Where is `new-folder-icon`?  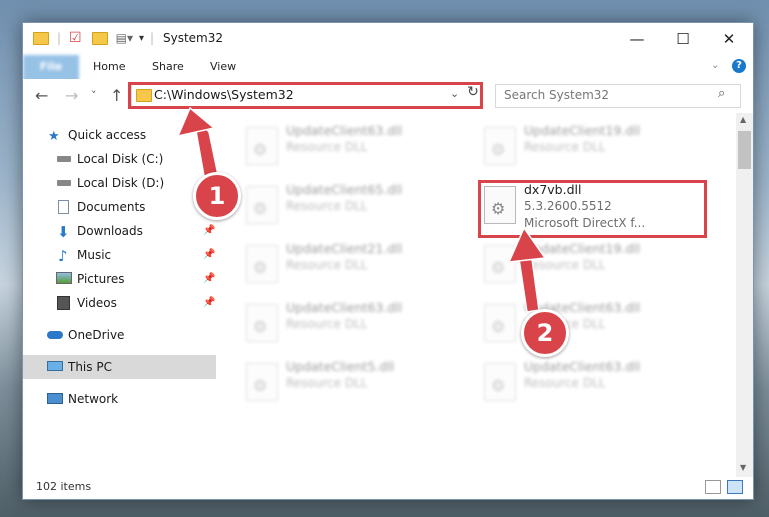 new-folder-icon is located at coordinates (99, 38).